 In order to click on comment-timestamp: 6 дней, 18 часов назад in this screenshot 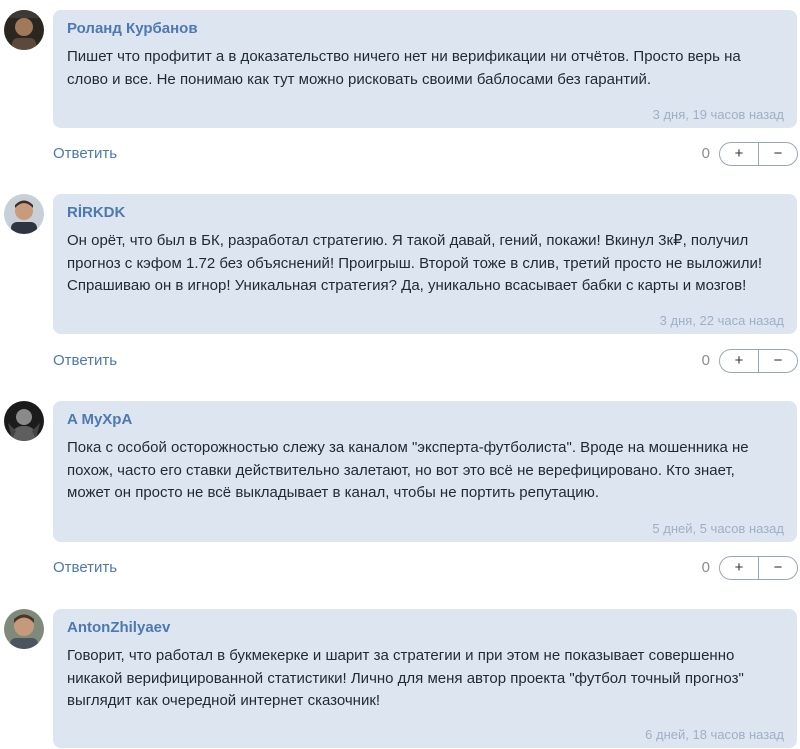, I will do `click(714, 734)`.